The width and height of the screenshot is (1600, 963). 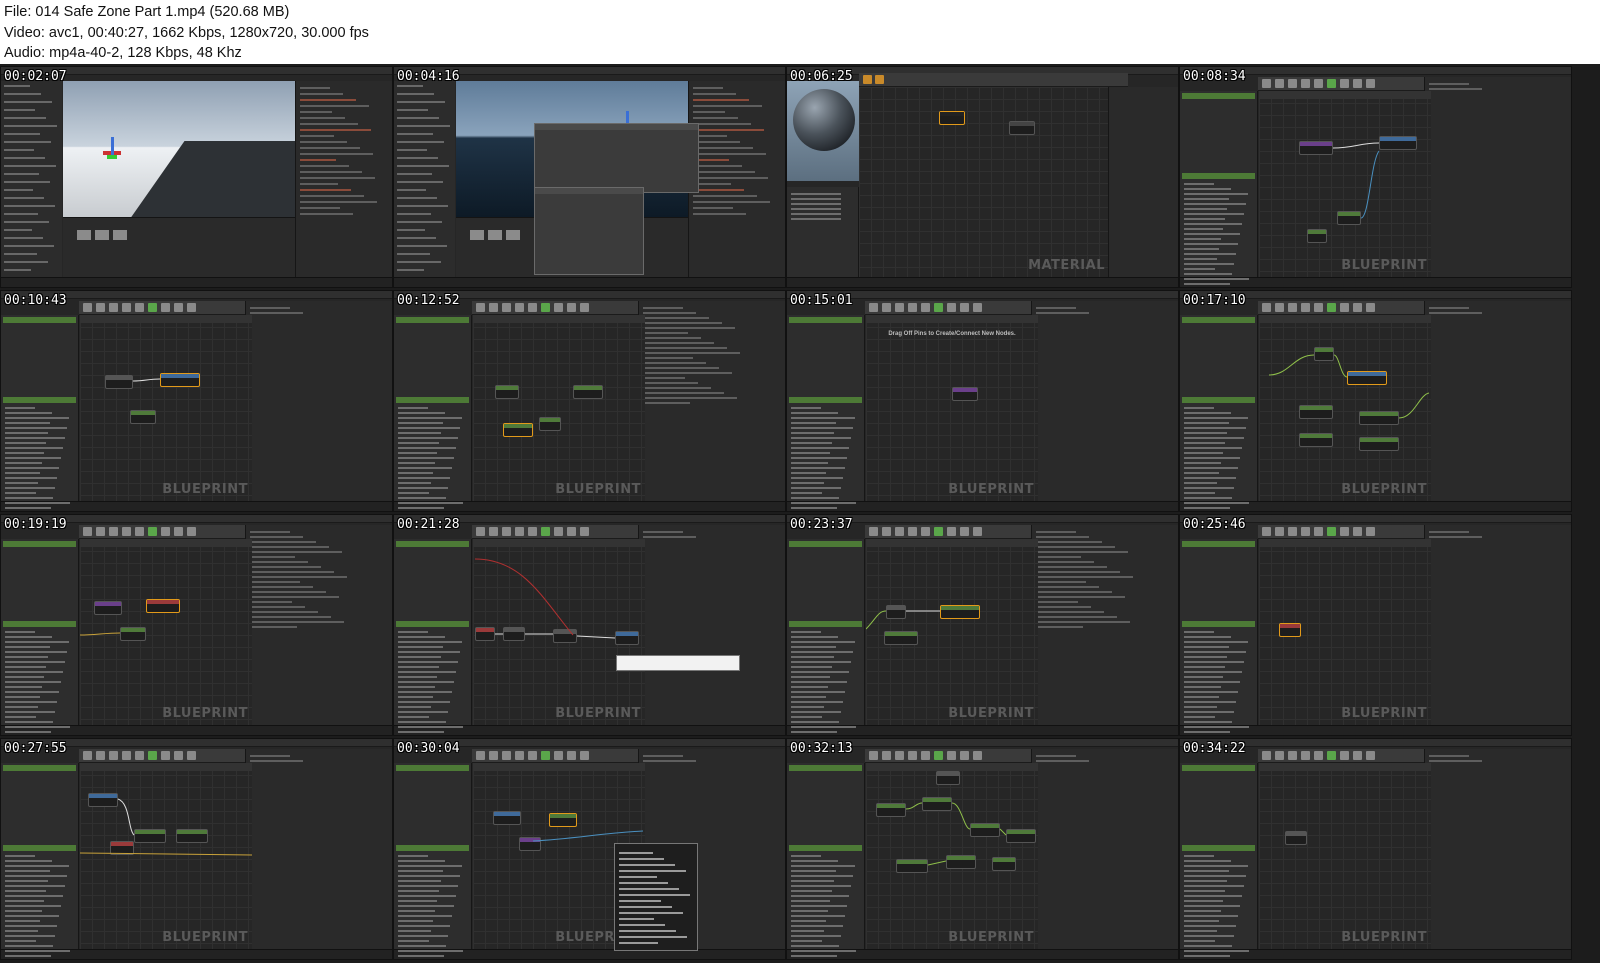 What do you see at coordinates (166, 856) in the screenshot?
I see `event-graph: BLUEPRINT` at bounding box center [166, 856].